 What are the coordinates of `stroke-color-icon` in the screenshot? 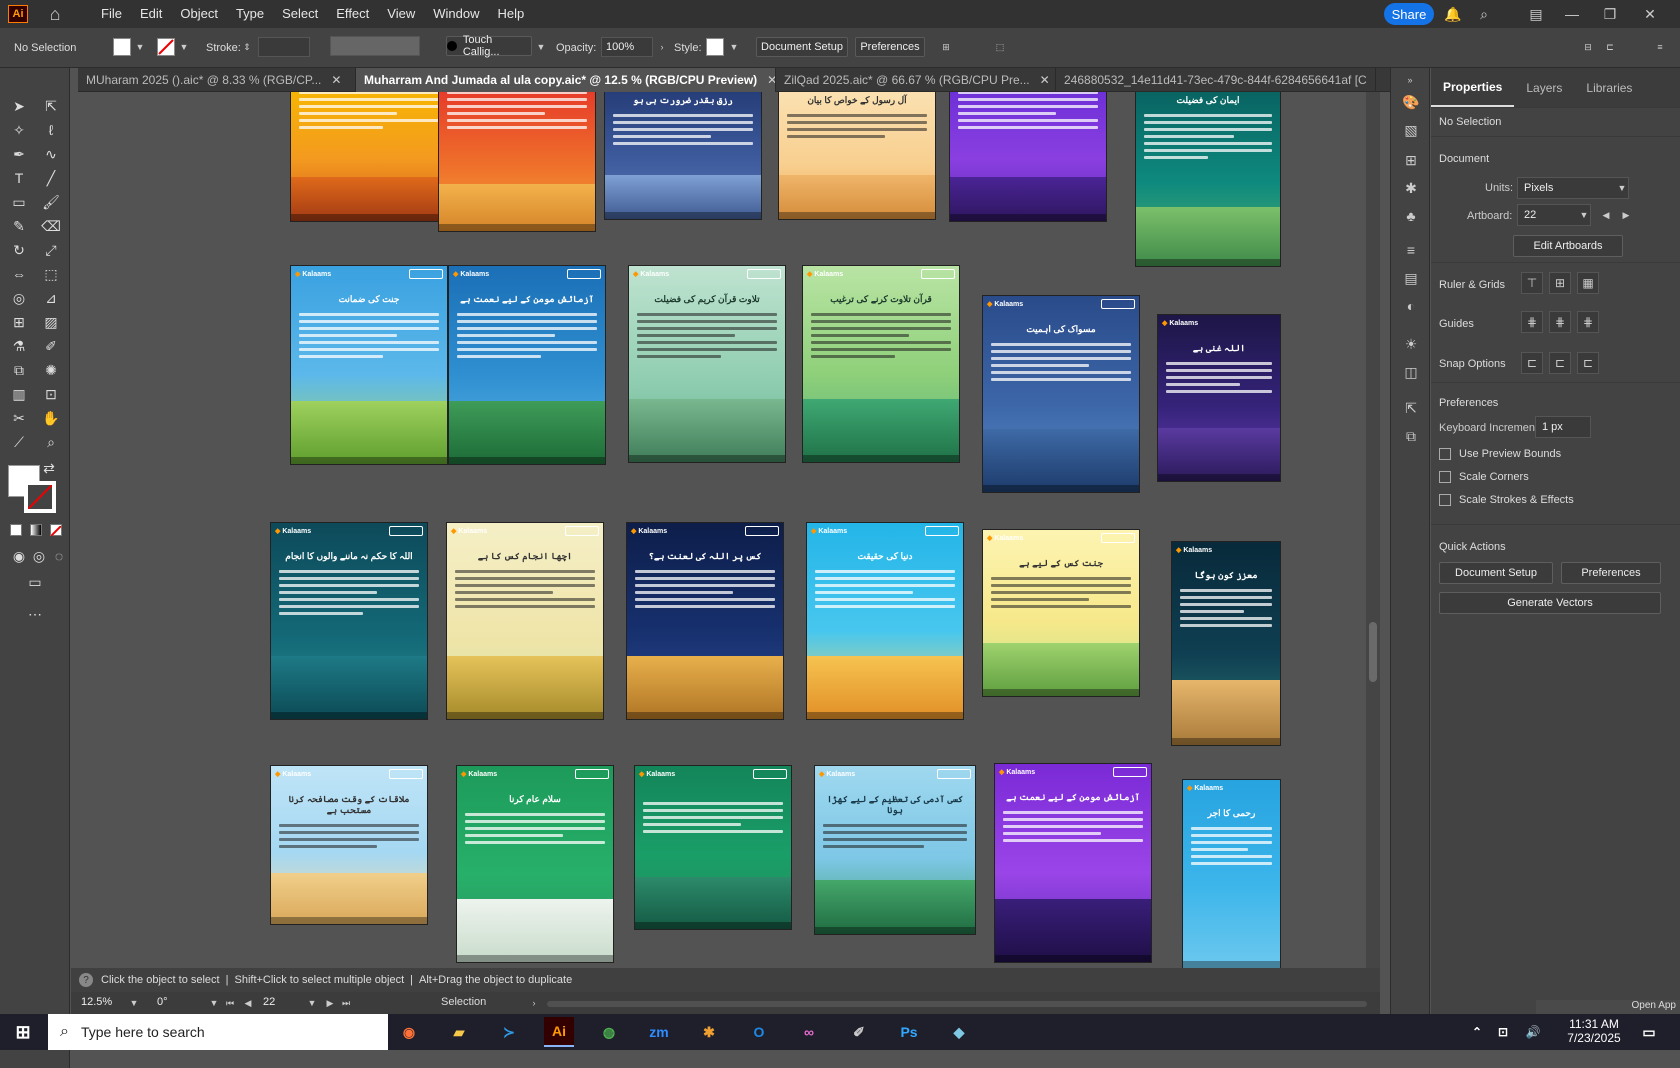 It's located at (40, 497).